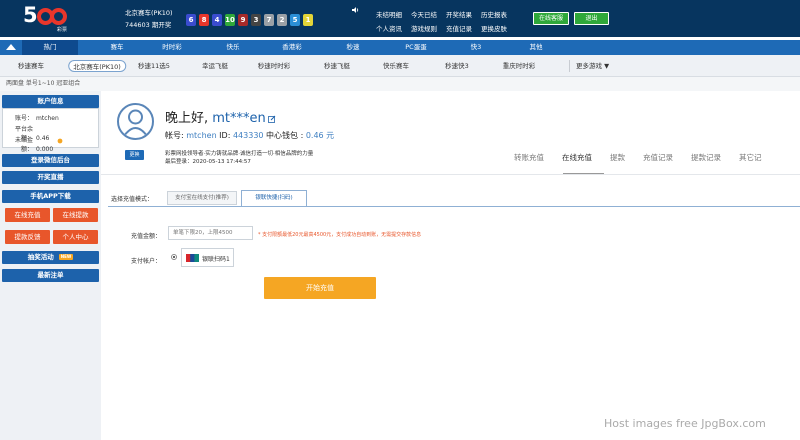 The image size is (800, 440). Describe the element at coordinates (282, 20) in the screenshot. I see `result-ball: 2` at that location.